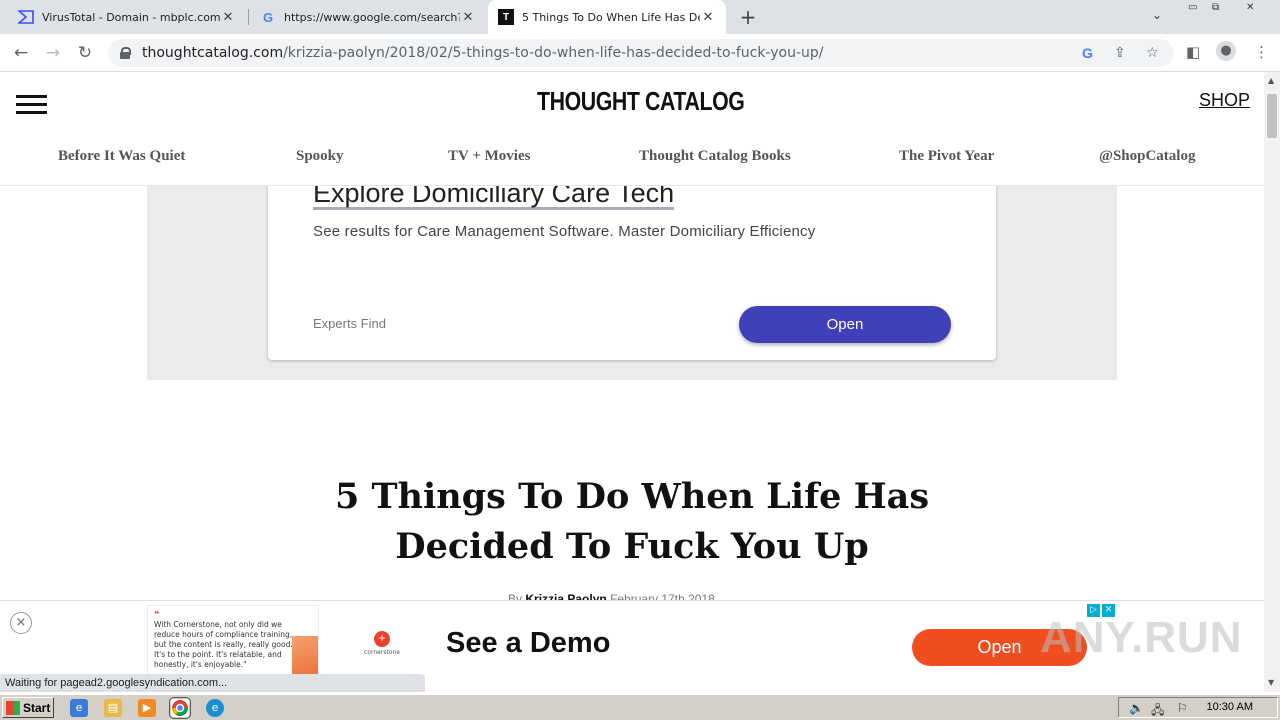 The width and height of the screenshot is (1280, 723). Describe the element at coordinates (1152, 53) in the screenshot. I see `bookmark-star-icon: ☆` at that location.